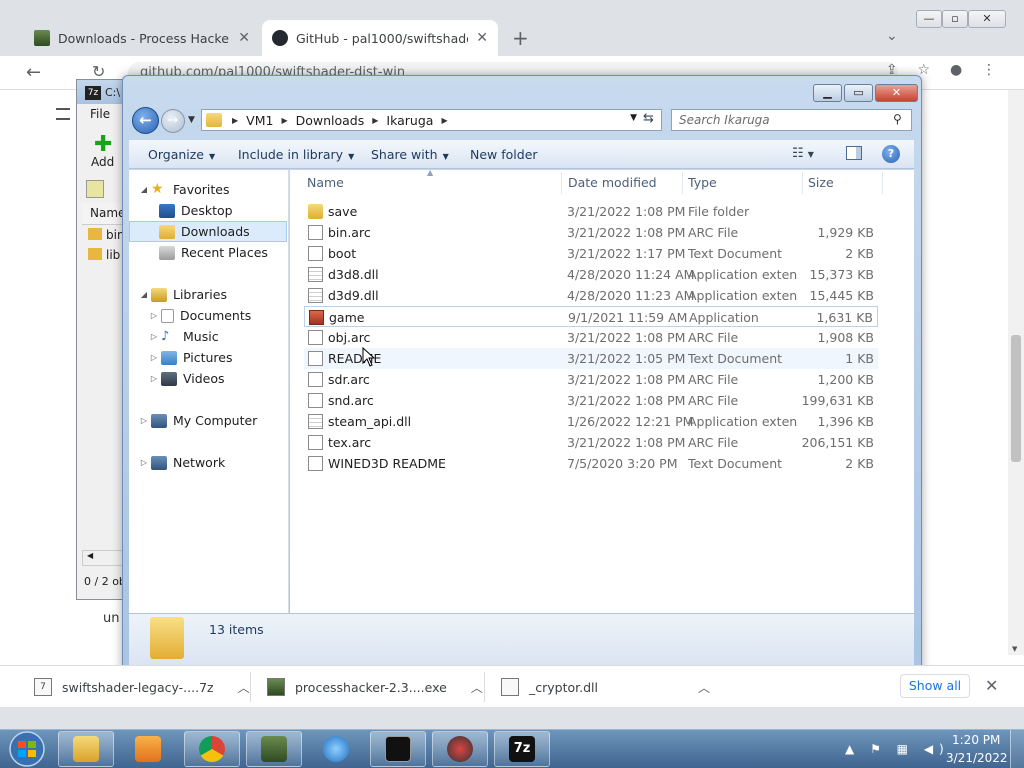 Image resolution: width=1024 pixels, height=768 pixels. What do you see at coordinates (191, 120) in the screenshot?
I see `recent-pages-chevron-icon: ▼` at bounding box center [191, 120].